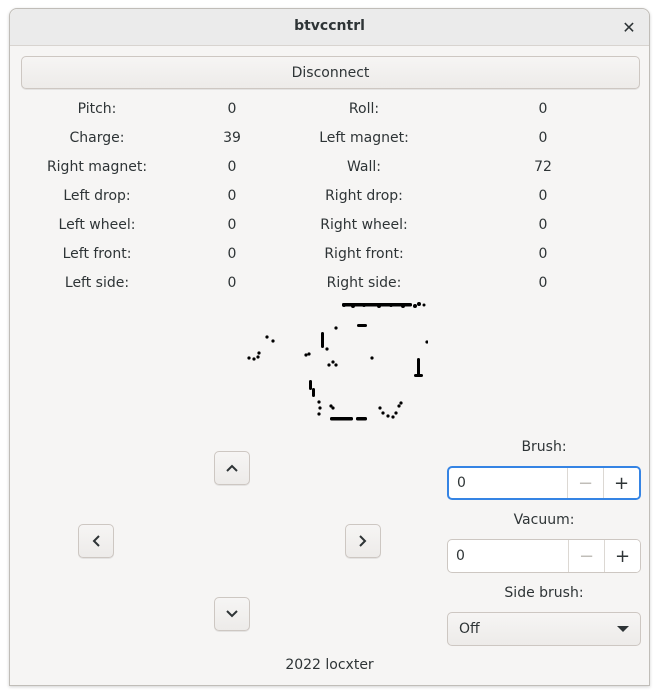 The width and height of the screenshot is (660, 695). Describe the element at coordinates (543, 225) in the screenshot. I see `stat-value-right-wheel: 0` at that location.